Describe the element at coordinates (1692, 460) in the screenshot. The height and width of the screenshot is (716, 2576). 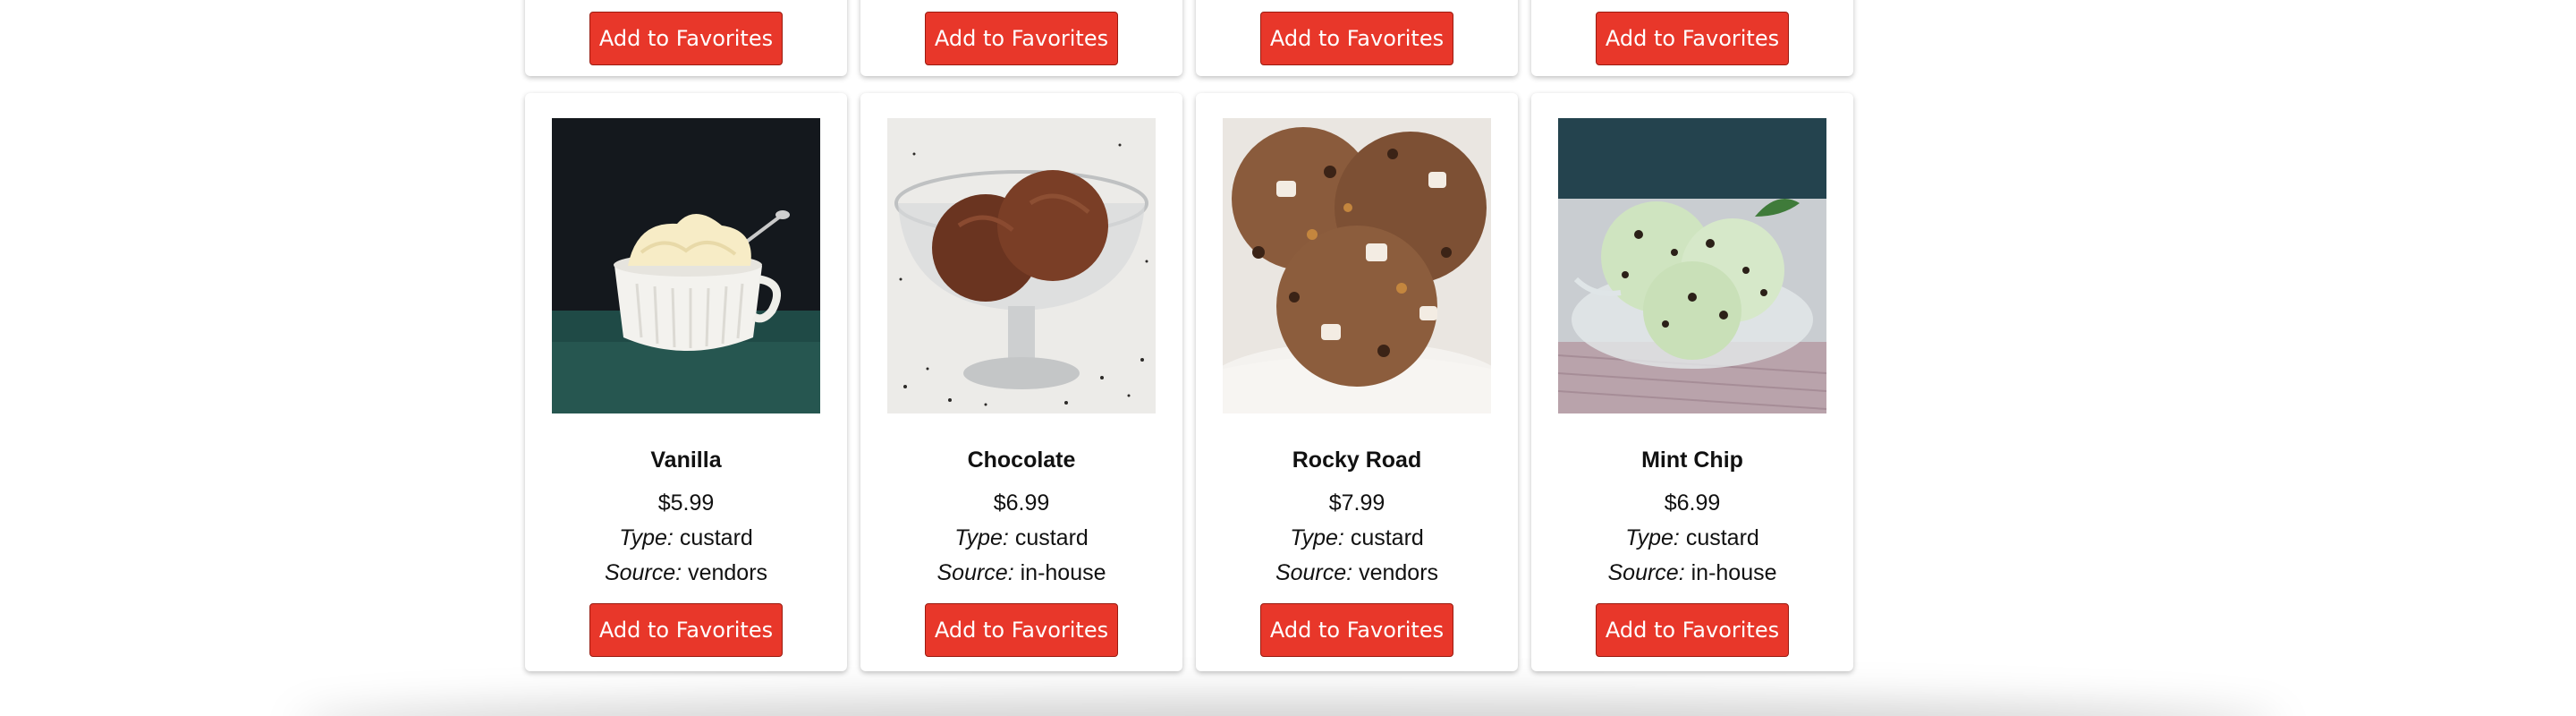
I see `product-name: Mint Chip` at that location.